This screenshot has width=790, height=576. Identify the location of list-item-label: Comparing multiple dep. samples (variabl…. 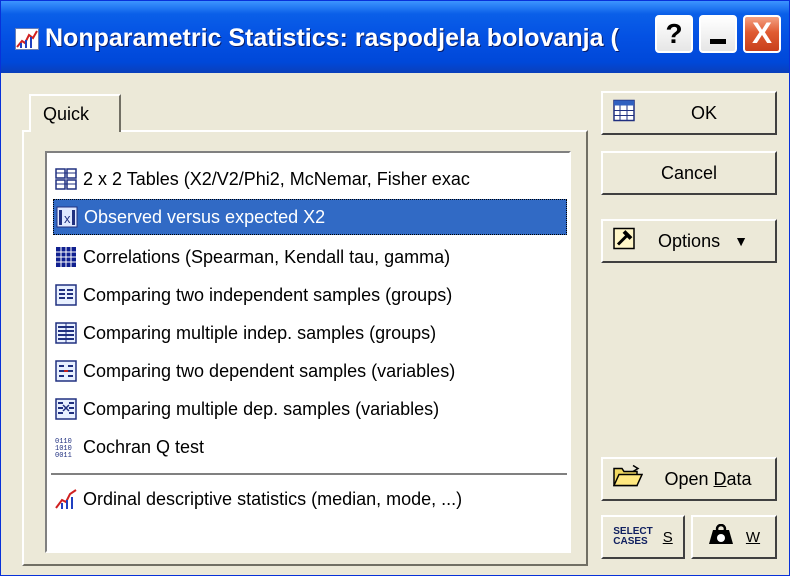
(261, 408).